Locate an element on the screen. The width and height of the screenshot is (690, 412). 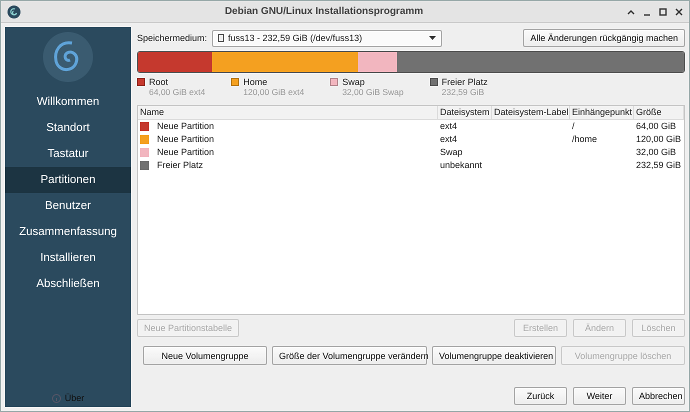
table-cell-text: 64,00 GiB is located at coordinates (656, 126).